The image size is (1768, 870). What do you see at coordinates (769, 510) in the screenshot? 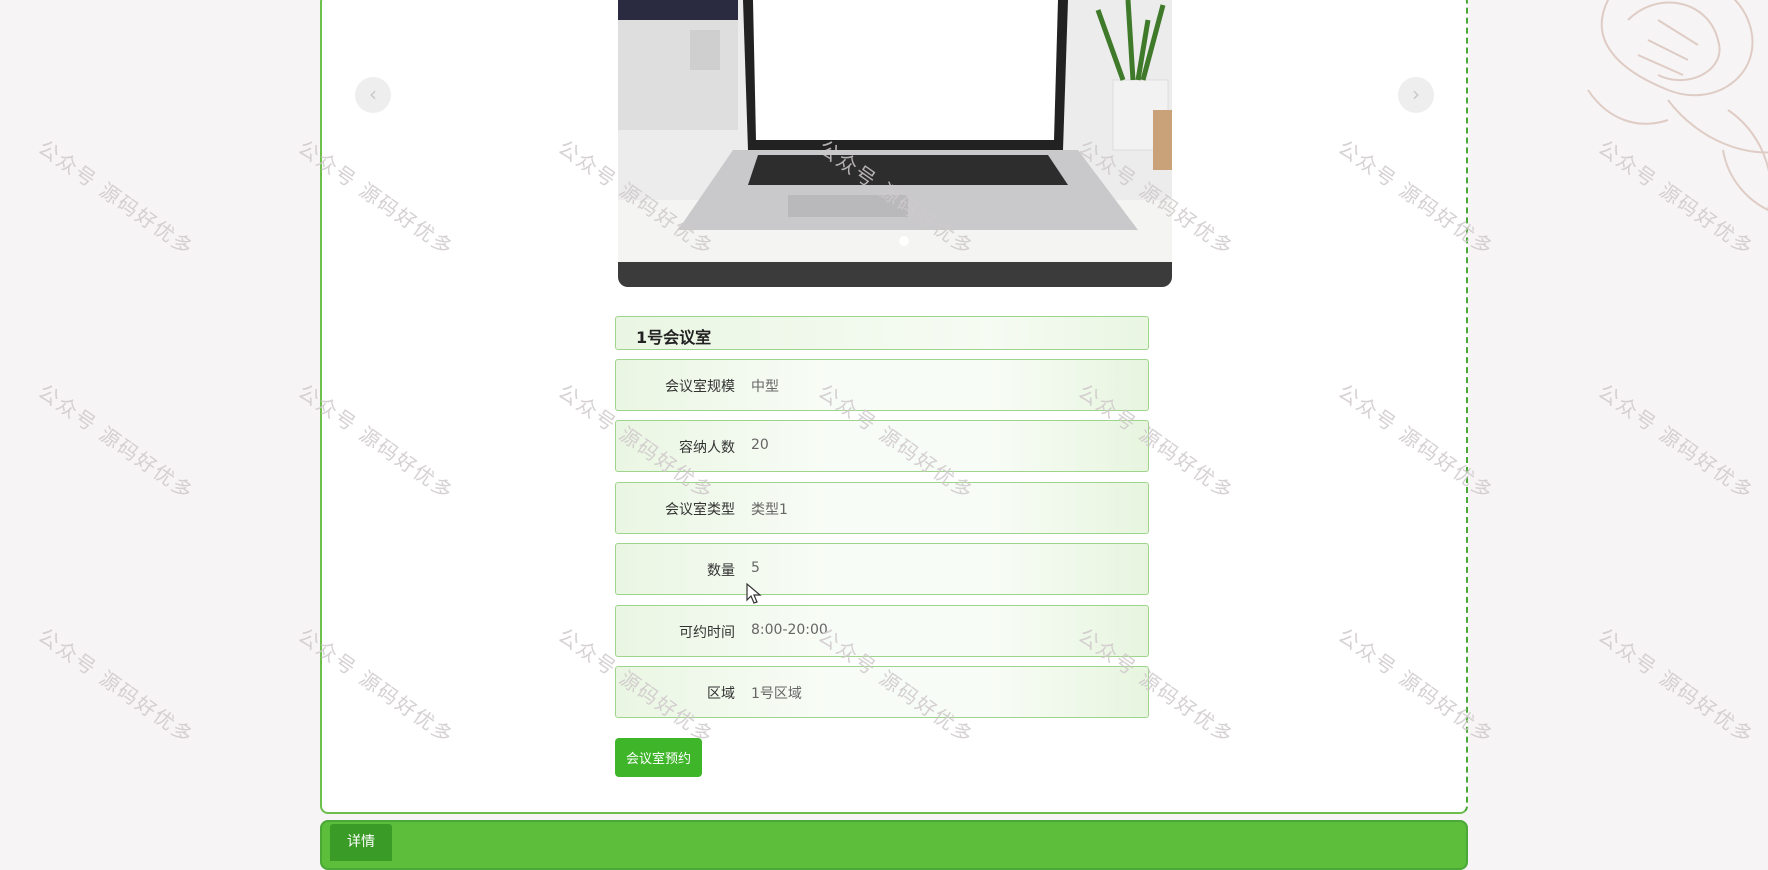
I see `detail-value: 类型1` at bounding box center [769, 510].